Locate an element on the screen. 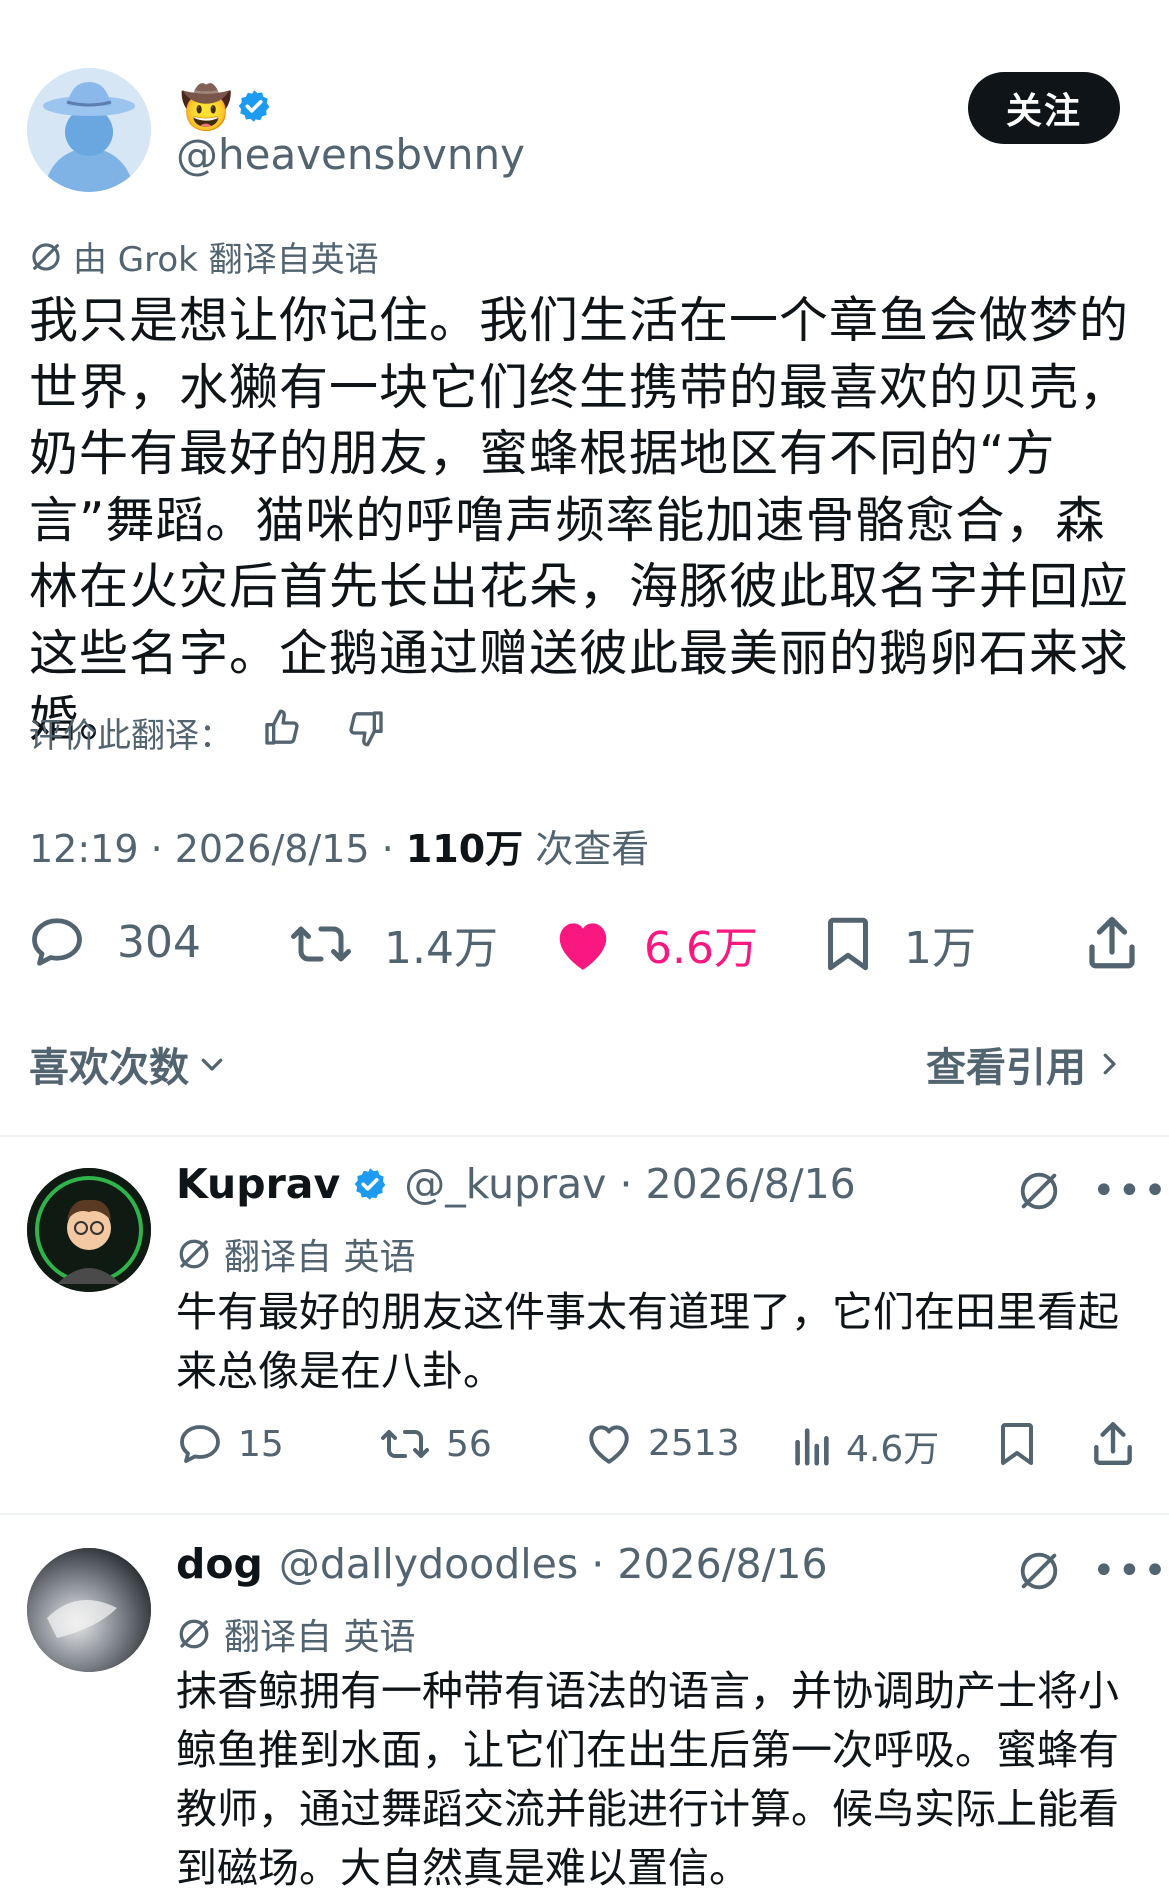 This screenshot has height=1898, width=1169. chevron-down-icon is located at coordinates (212, 1064).